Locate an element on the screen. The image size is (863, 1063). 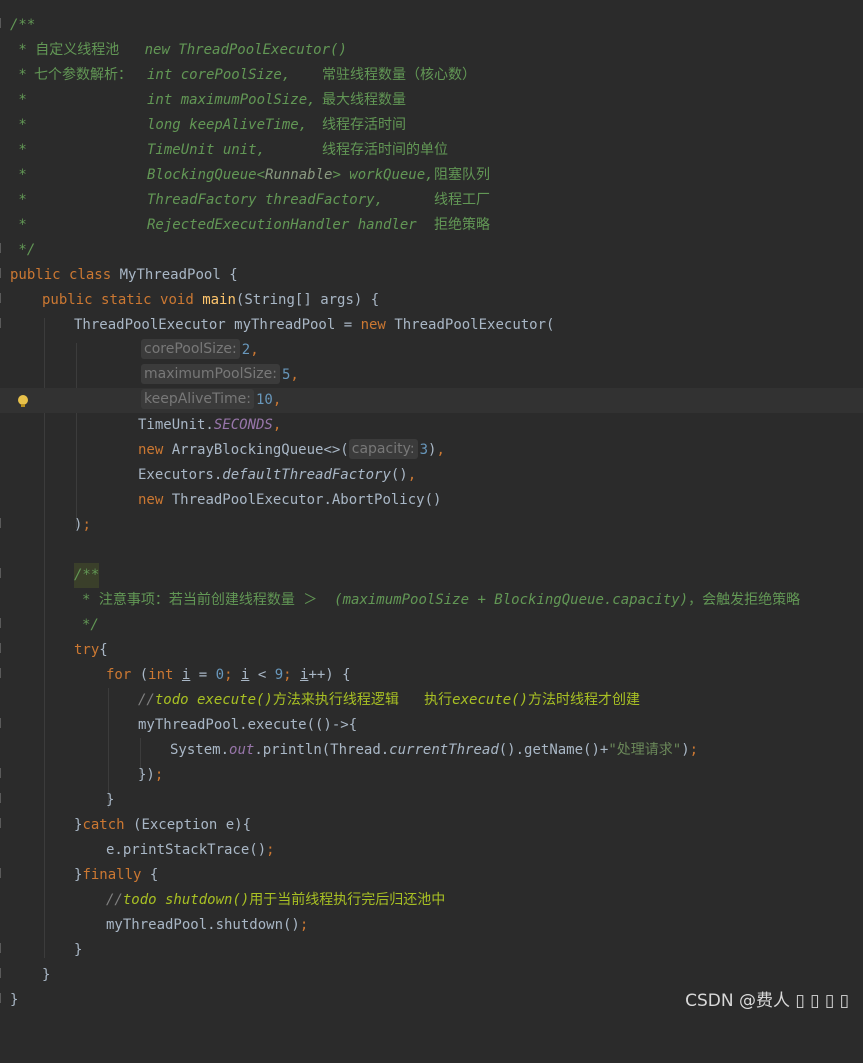
code-line: //todo shutdown()用于当前线程执行完后归还池中 is located at coordinates (431, 900).